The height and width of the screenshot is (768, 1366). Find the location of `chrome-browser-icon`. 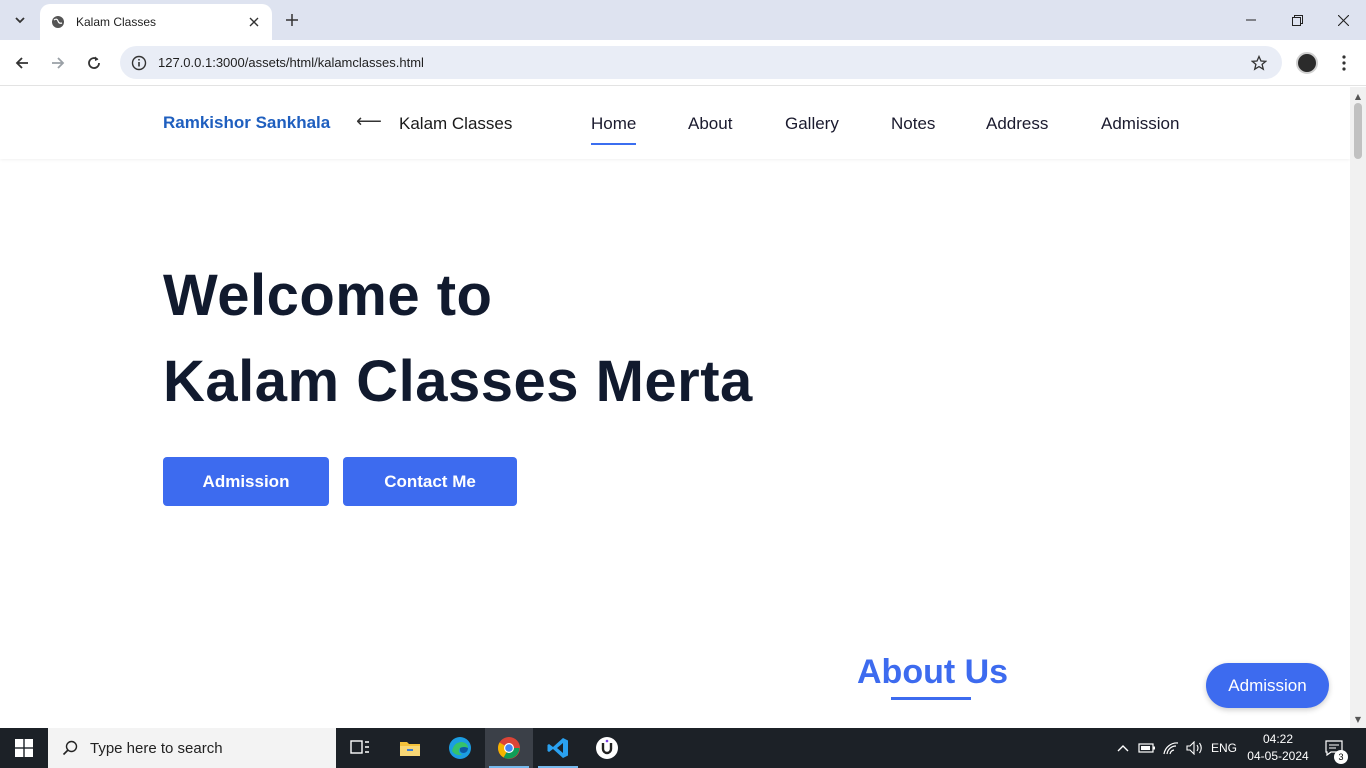

chrome-browser-icon is located at coordinates (509, 748).